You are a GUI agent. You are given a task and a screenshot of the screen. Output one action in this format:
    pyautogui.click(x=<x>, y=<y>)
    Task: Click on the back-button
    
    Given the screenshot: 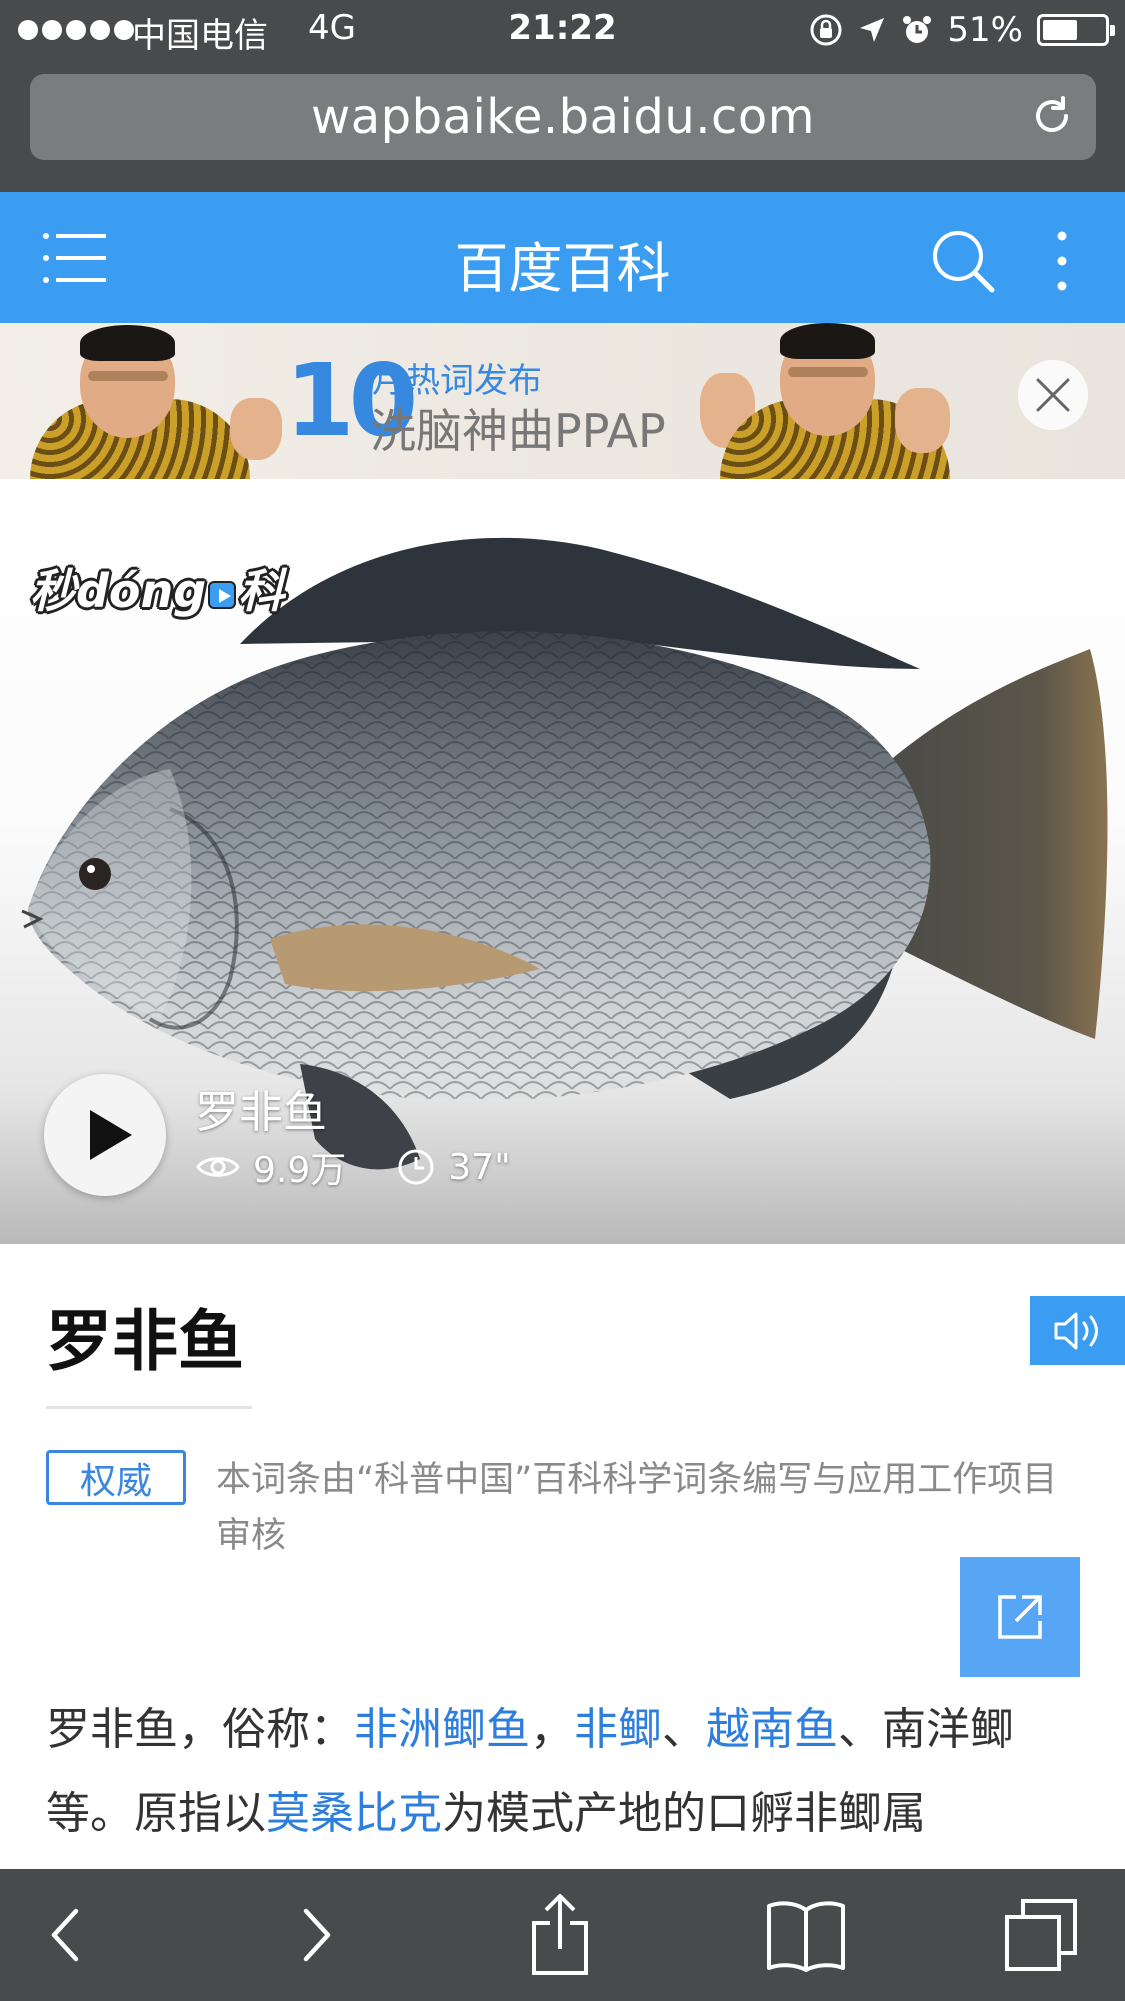 What is the action you would take?
    pyautogui.click(x=66, y=1935)
    